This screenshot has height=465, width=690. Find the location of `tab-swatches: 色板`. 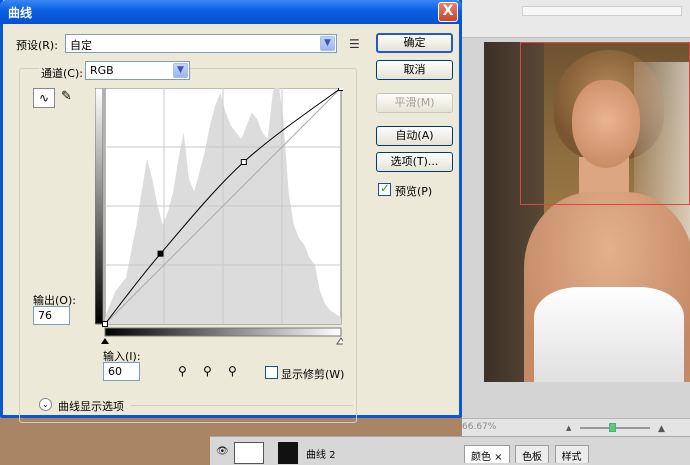

tab-swatches: 色板 is located at coordinates (532, 454).